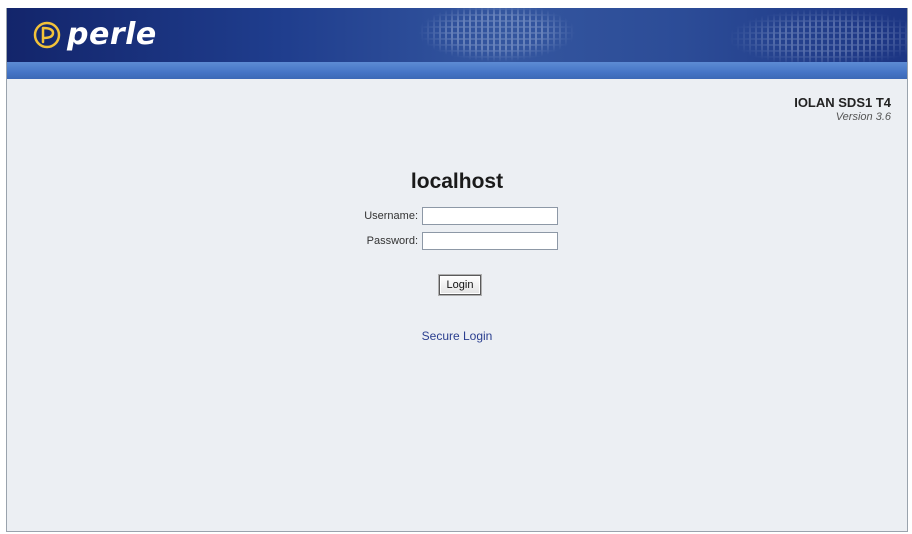  I want to click on username-row: Username:, so click(457, 217).